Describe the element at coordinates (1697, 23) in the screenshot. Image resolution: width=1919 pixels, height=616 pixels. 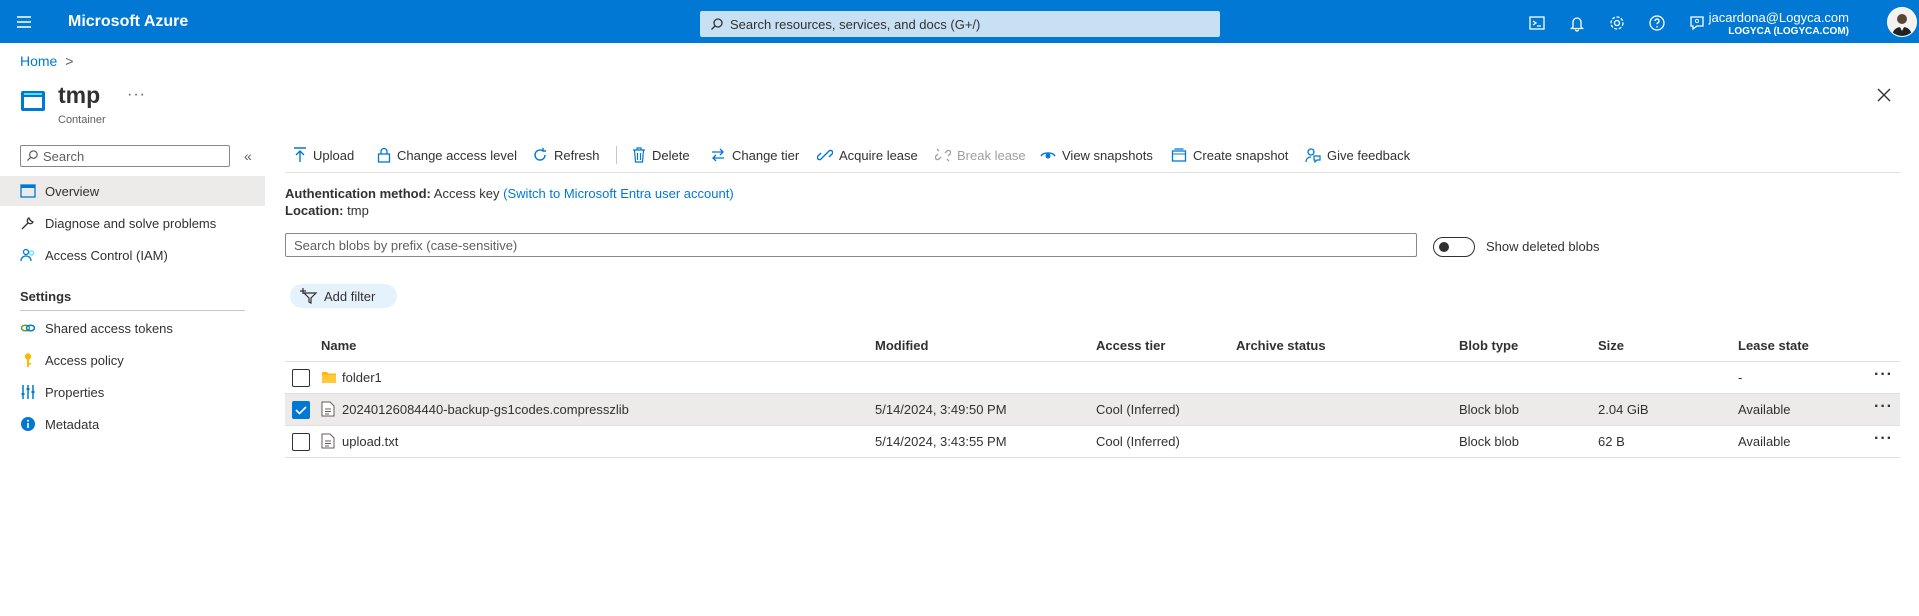
I see `feedback-icon` at that location.